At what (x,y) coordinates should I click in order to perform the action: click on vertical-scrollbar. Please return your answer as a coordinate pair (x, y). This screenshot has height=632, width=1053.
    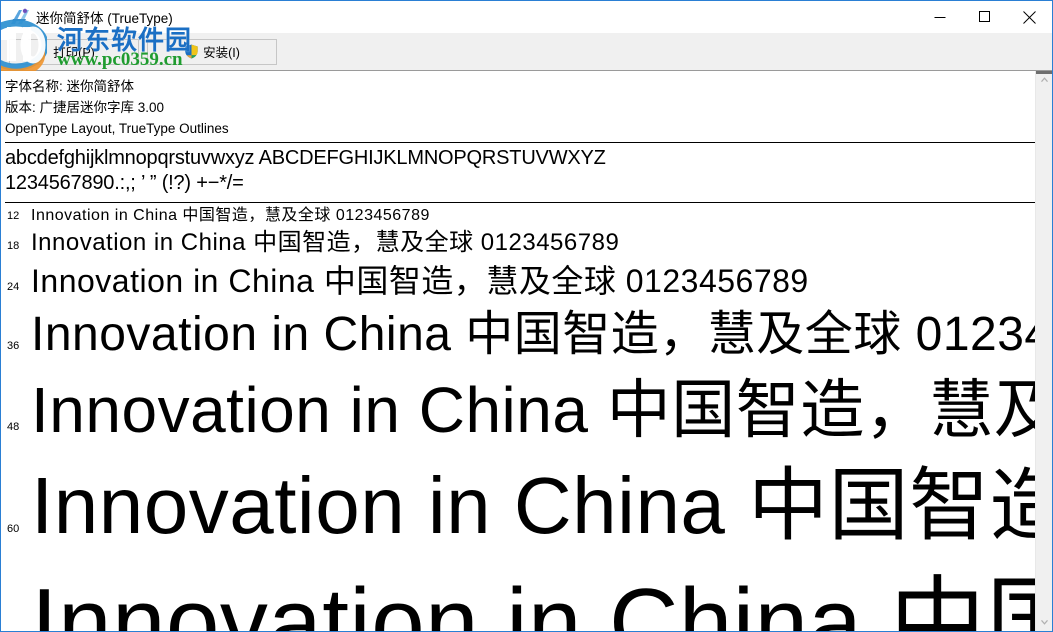
    Looking at the image, I should click on (1043, 351).